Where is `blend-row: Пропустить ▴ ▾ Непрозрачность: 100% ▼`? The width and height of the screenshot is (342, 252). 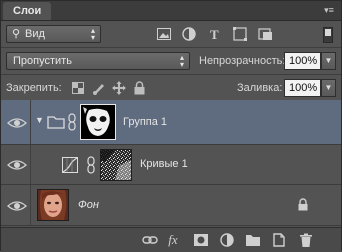 blend-row: Пропустить ▴ ▾ Непрозрачность: 100% ▼ is located at coordinates (171, 61).